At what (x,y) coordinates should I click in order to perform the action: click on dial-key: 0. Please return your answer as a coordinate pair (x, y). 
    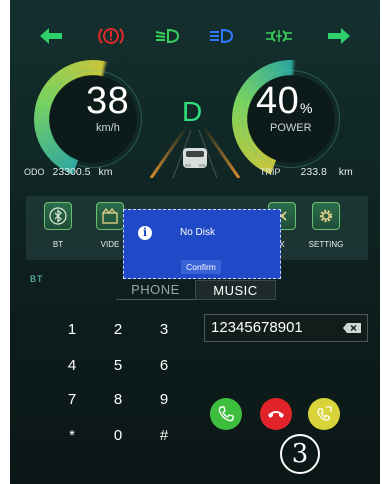
    Looking at the image, I should click on (118, 436).